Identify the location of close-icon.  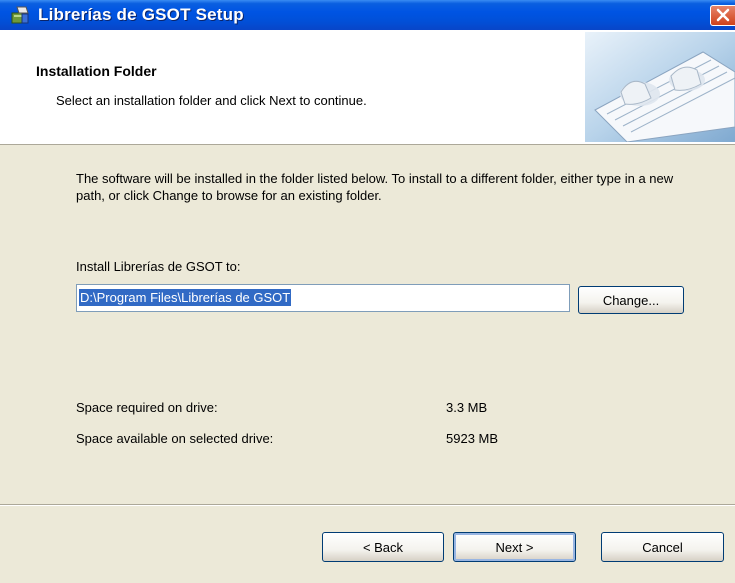
(723, 15).